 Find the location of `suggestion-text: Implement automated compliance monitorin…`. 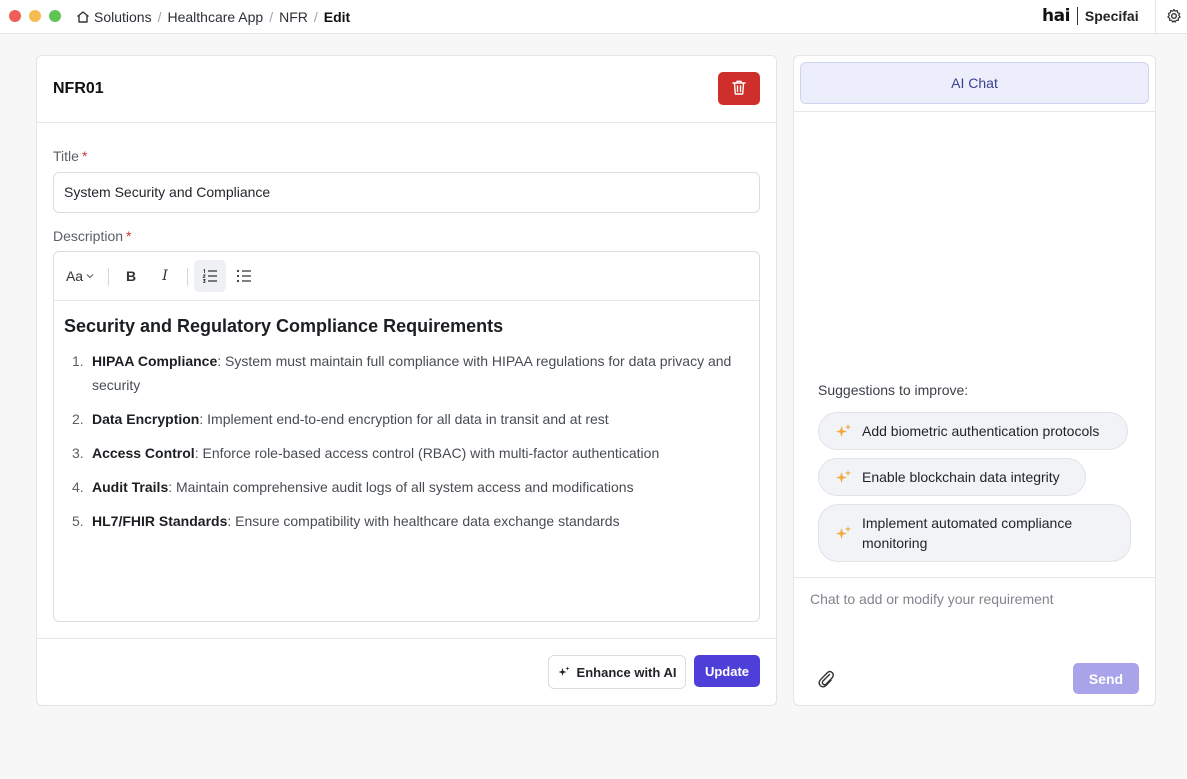

suggestion-text: Implement automated compliance monitorin… is located at coordinates (967, 533).